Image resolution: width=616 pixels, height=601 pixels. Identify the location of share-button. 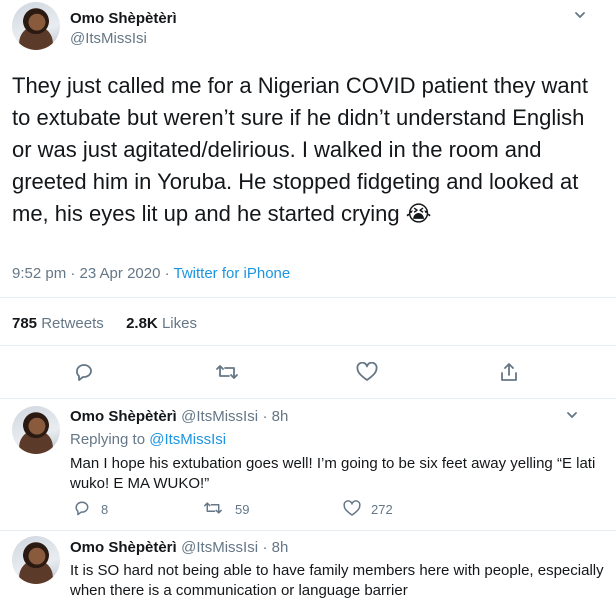
(509, 374).